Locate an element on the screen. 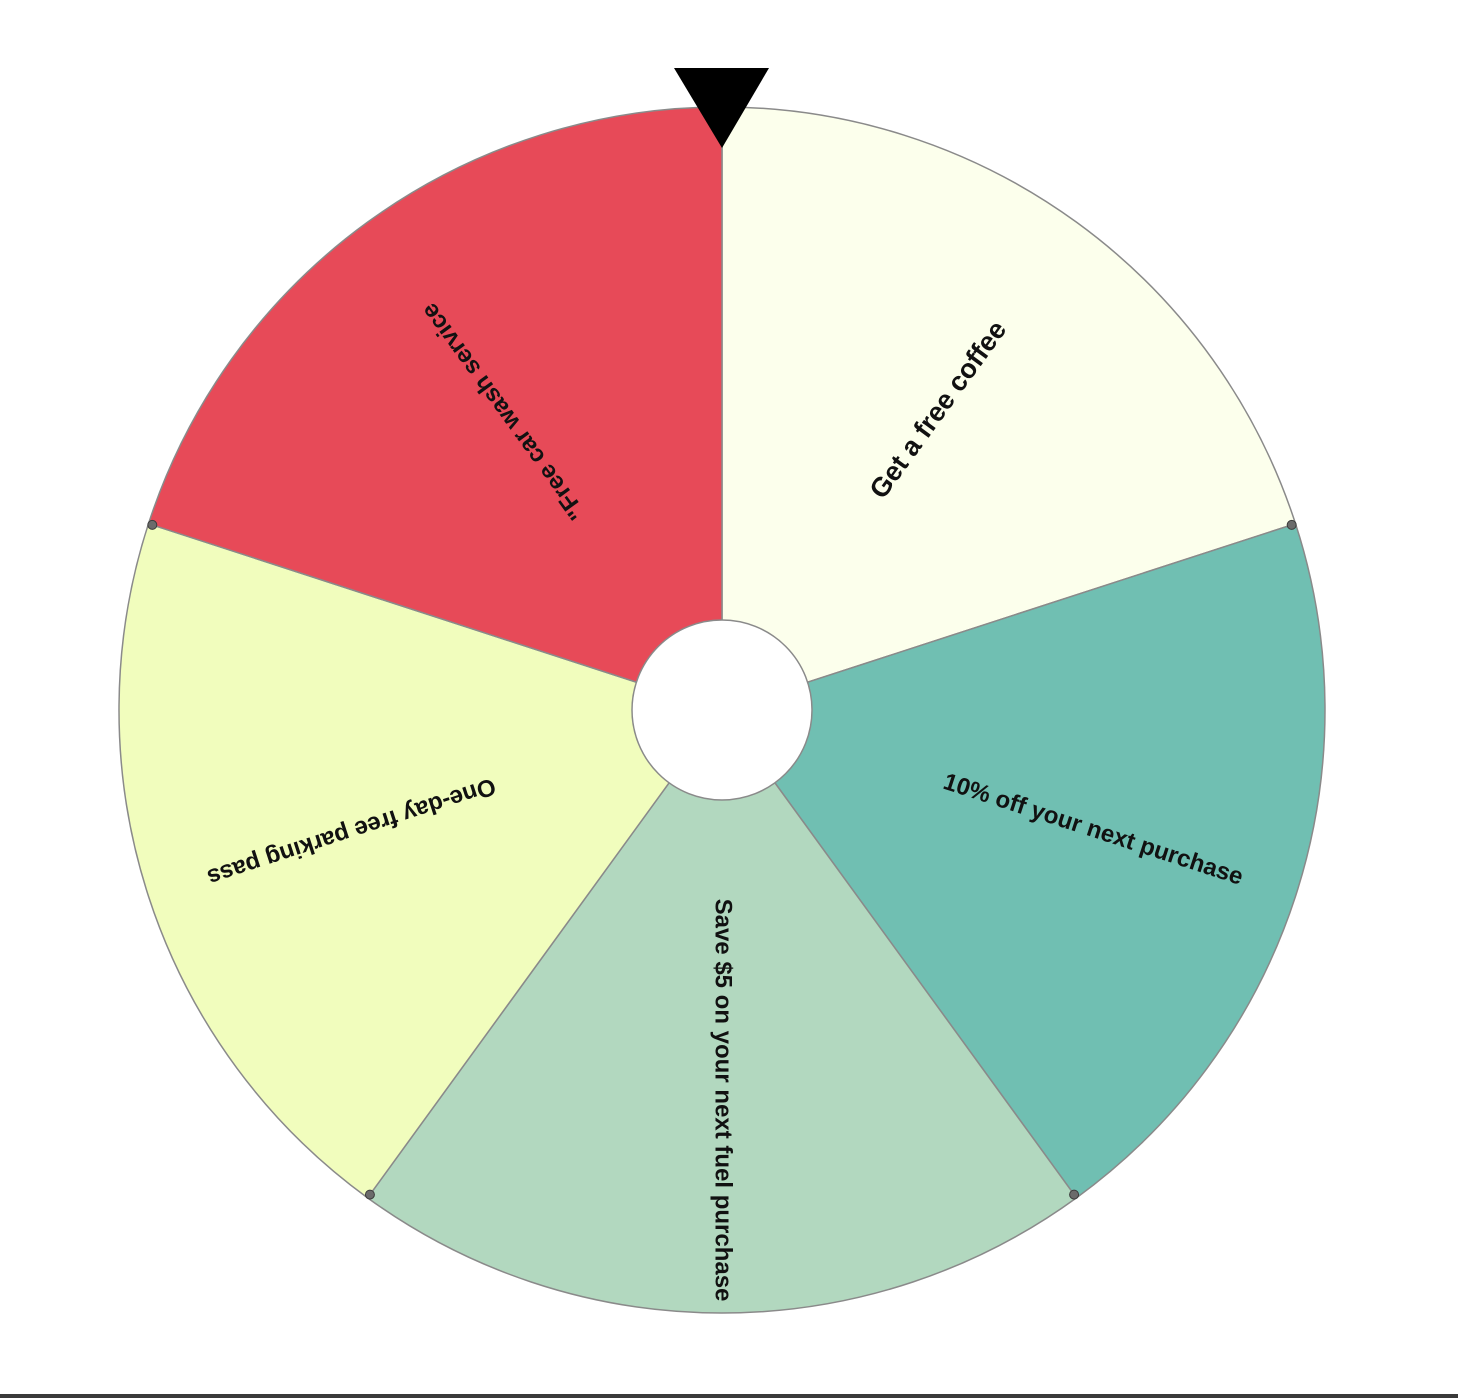 Image resolution: width=1458 pixels, height=1398 pixels. wheel-segment-label: Save $5 on your next fuel purchase is located at coordinates (723, 1100).